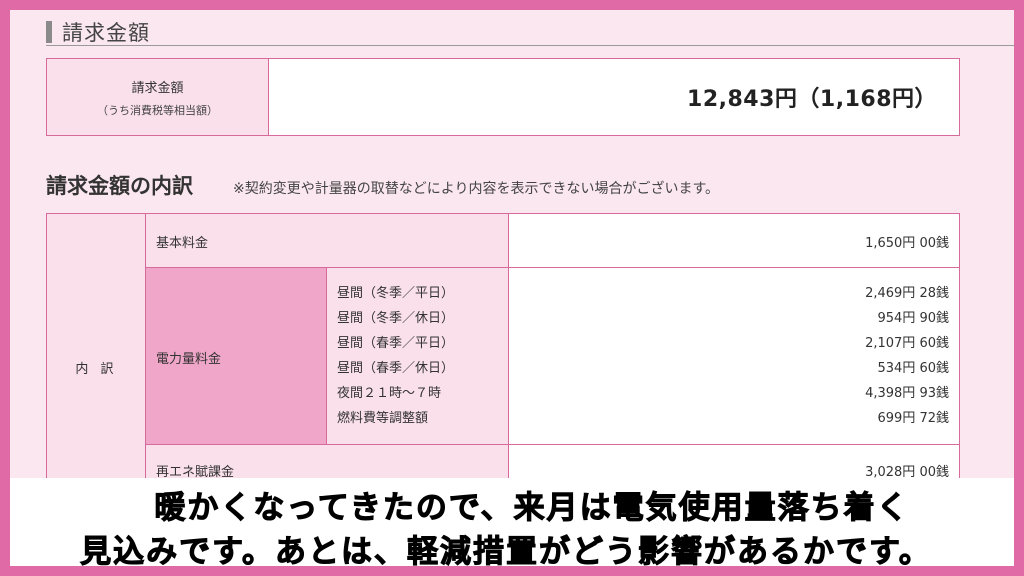 The width and height of the screenshot is (1024, 576). What do you see at coordinates (106, 32) in the screenshot?
I see `section-title: 請求金額` at bounding box center [106, 32].